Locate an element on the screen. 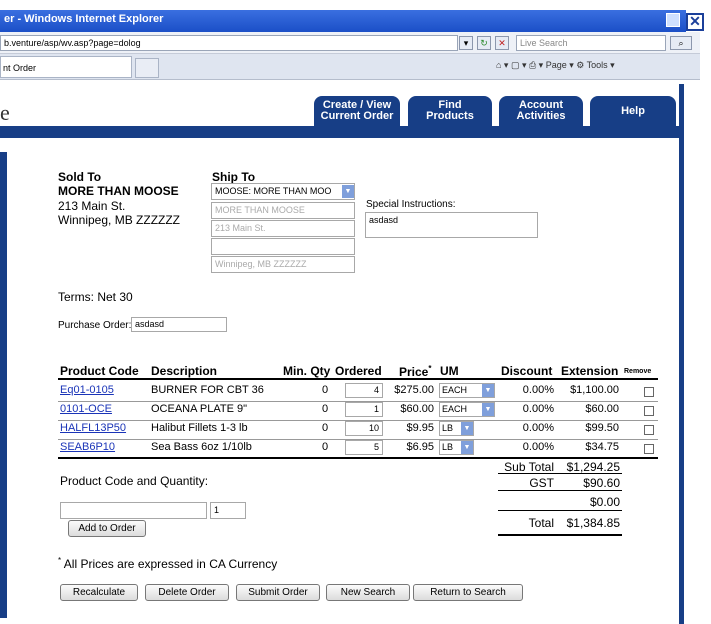 The height and width of the screenshot is (624, 711). um-value: EACH is located at coordinates (455, 390).